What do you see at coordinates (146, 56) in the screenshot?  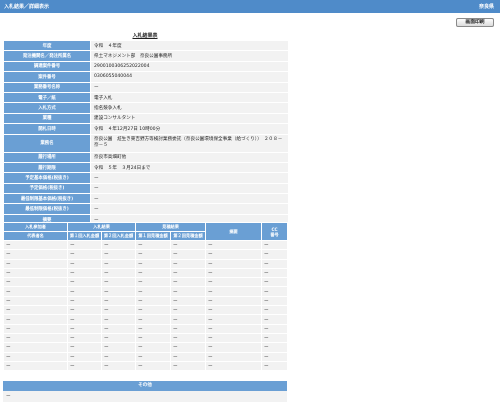 I see `detail-row: 発注機関名／発注所属名 県土マネジメント部 奈良公園事務所` at bounding box center [146, 56].